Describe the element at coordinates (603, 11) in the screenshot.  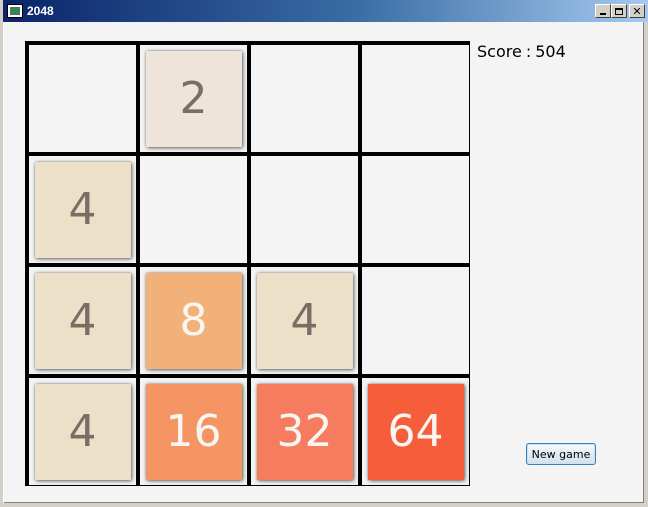
I see `minimize-button` at that location.